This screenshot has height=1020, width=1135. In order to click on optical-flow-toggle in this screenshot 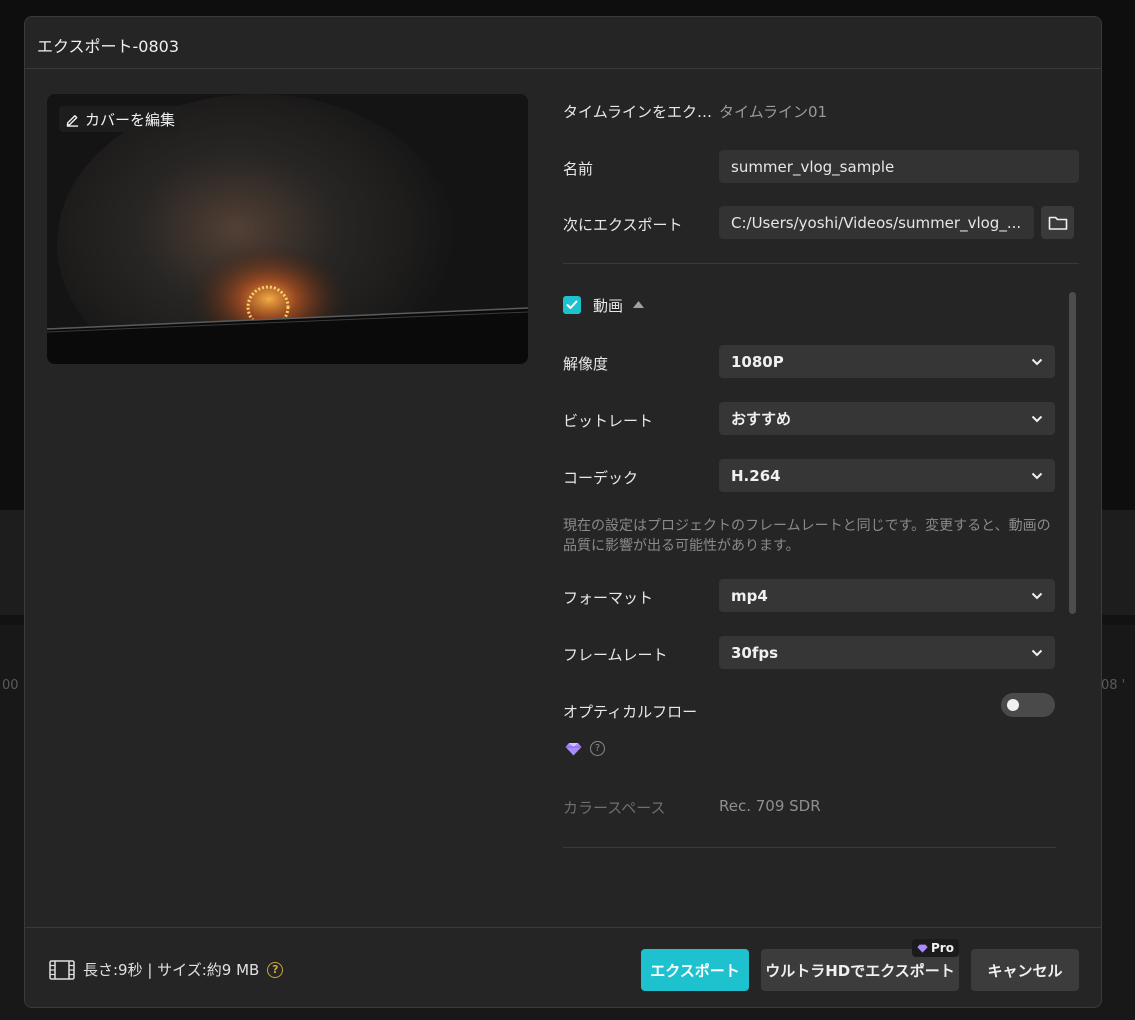, I will do `click(1028, 705)`.